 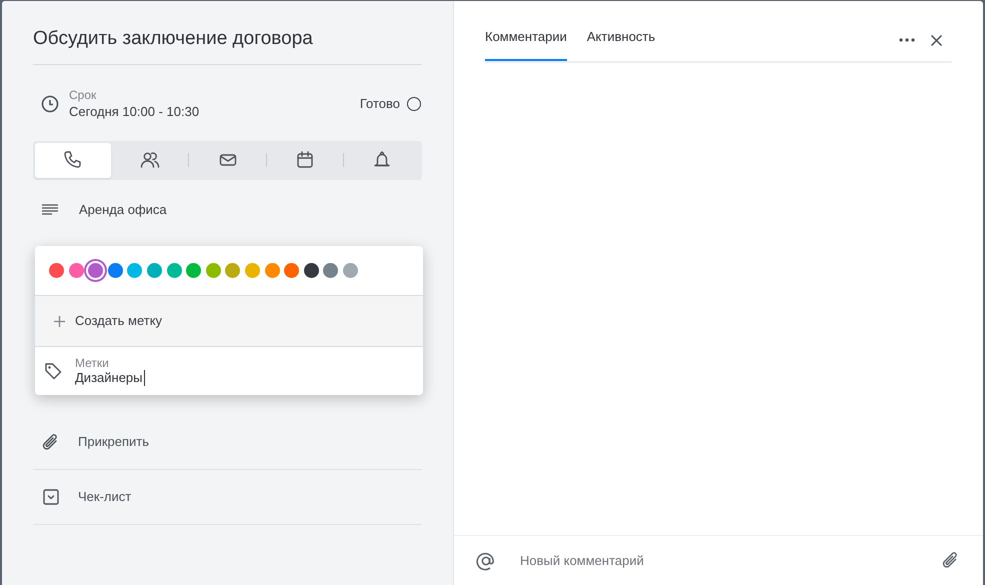 I want to click on clock-icon, so click(x=50, y=103).